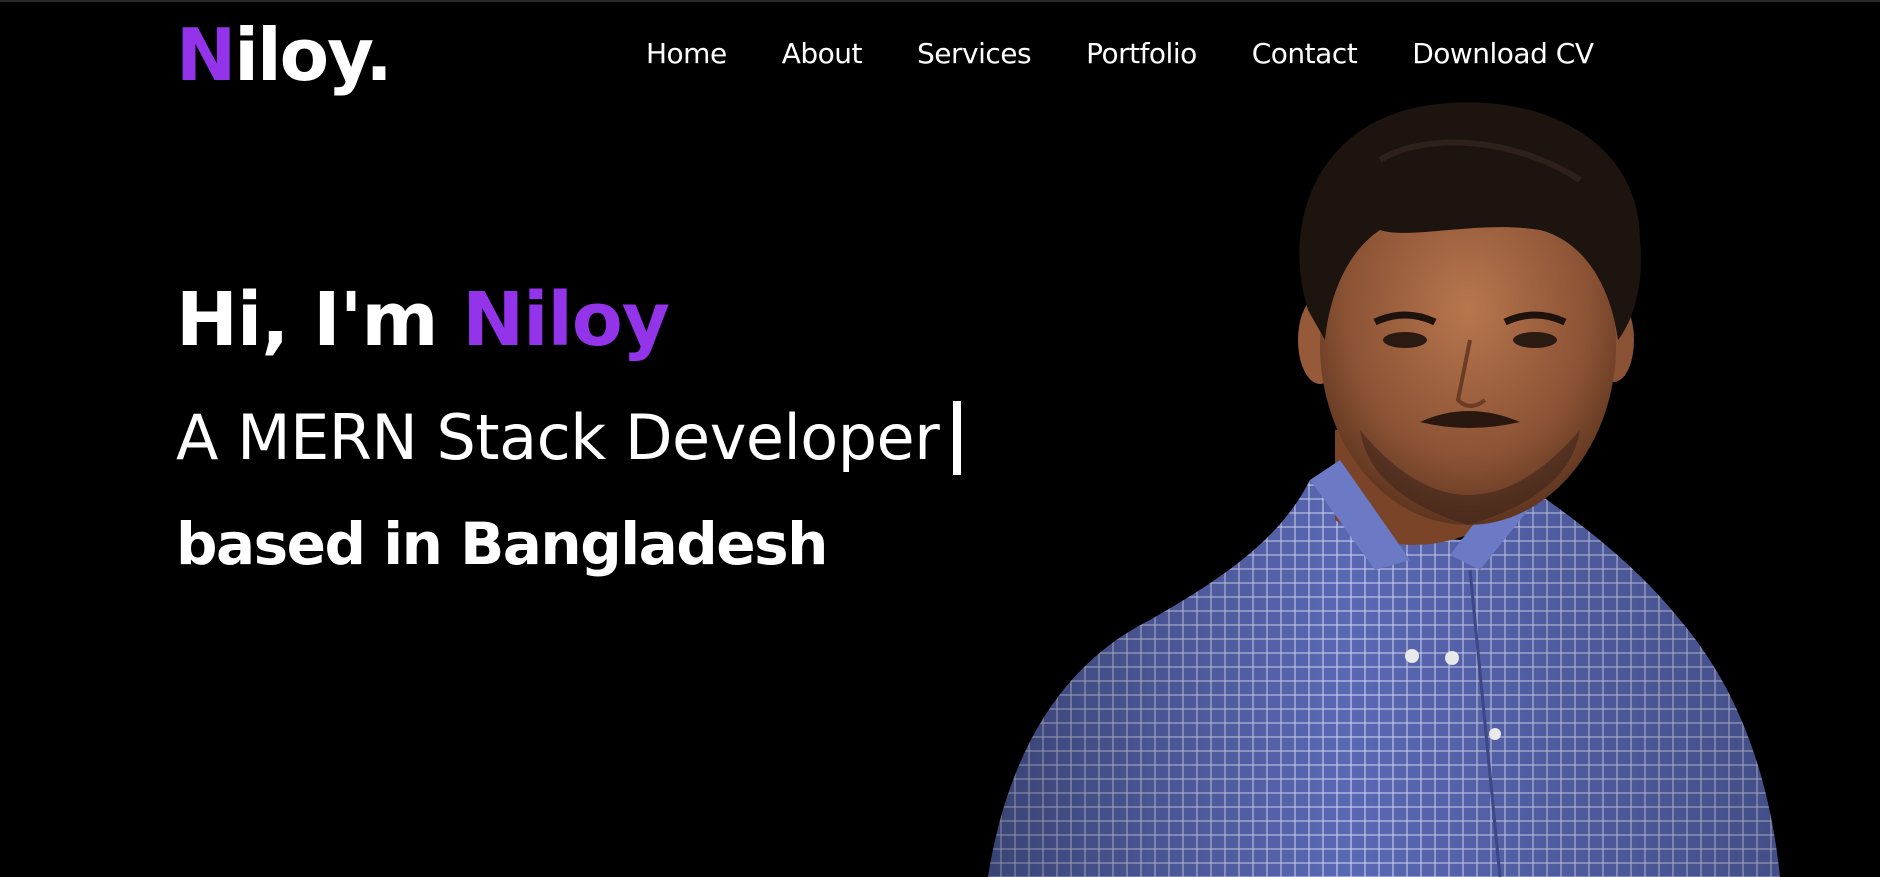  What do you see at coordinates (502, 544) in the screenshot?
I see `hero-location: based in Bangladesh` at bounding box center [502, 544].